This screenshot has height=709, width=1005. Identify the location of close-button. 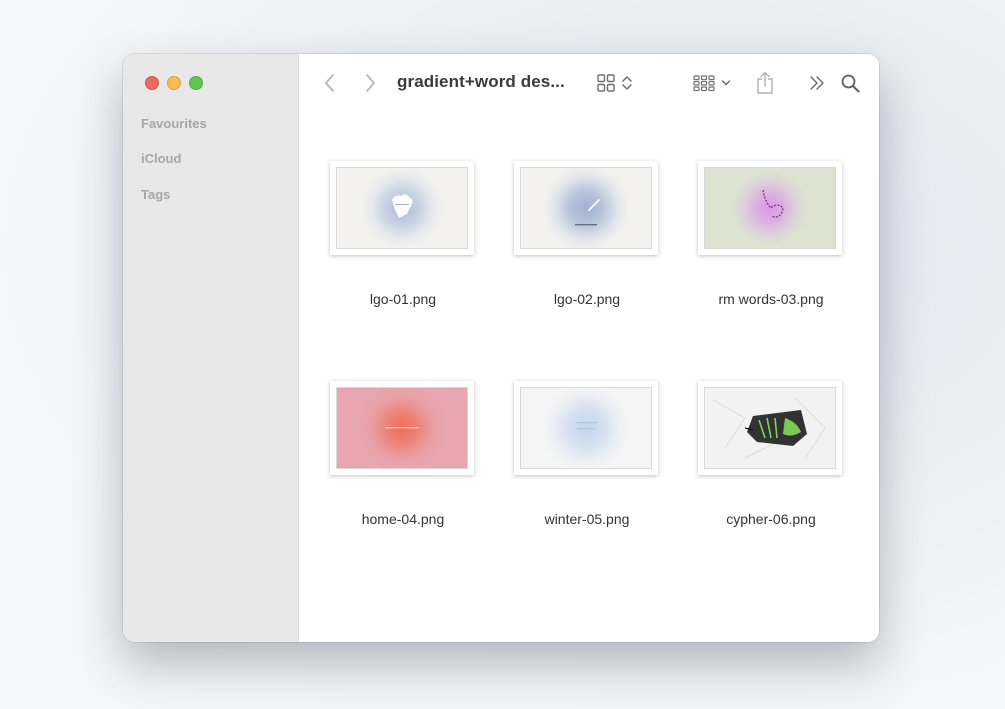
(152, 83).